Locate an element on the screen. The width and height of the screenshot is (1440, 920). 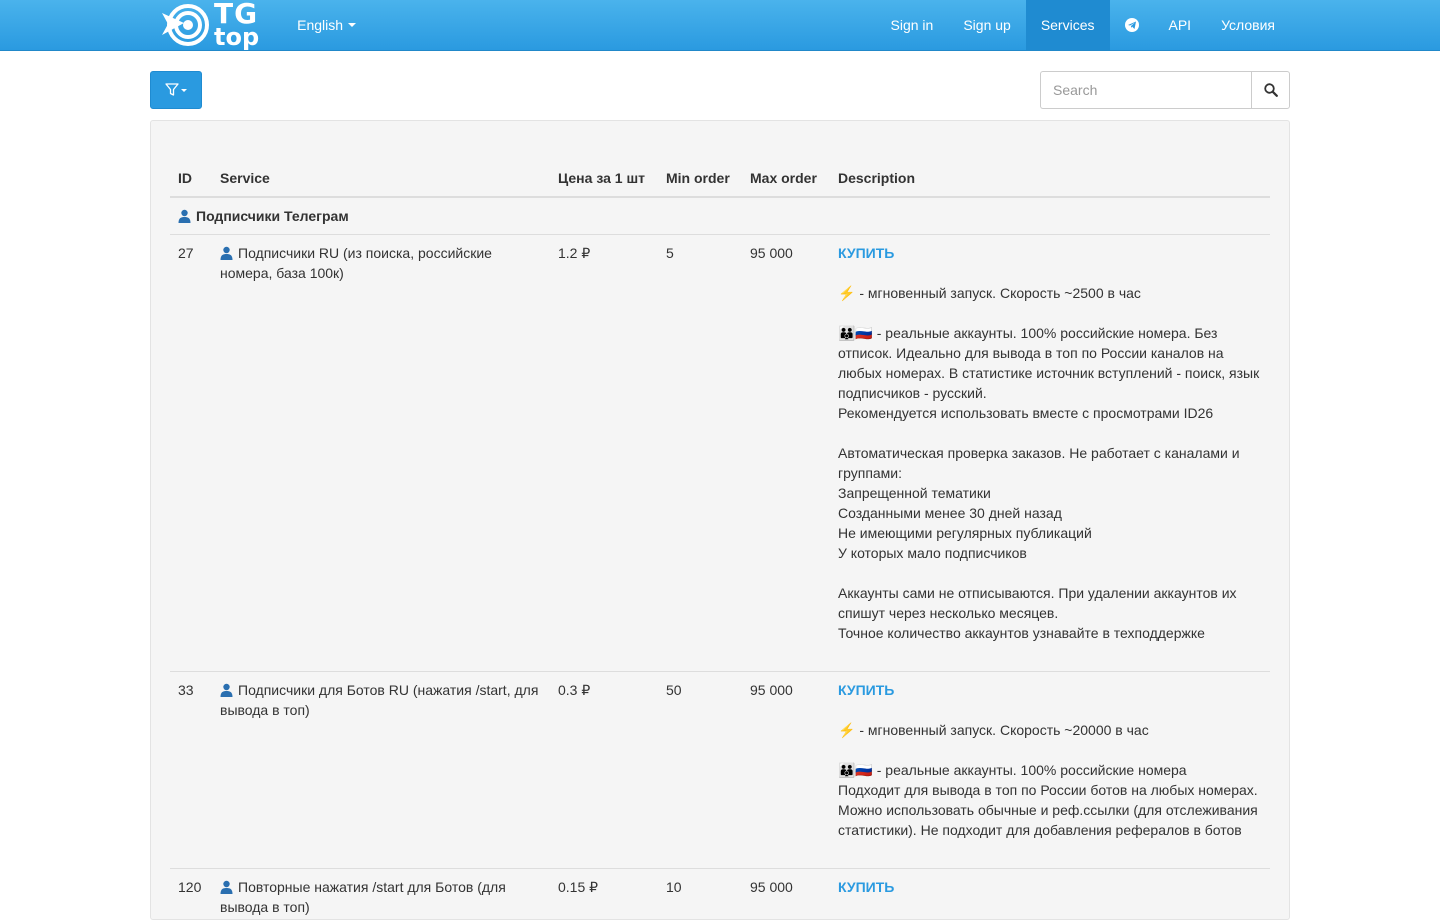
category-label: Подписчики Телеграм is located at coordinates (272, 216).